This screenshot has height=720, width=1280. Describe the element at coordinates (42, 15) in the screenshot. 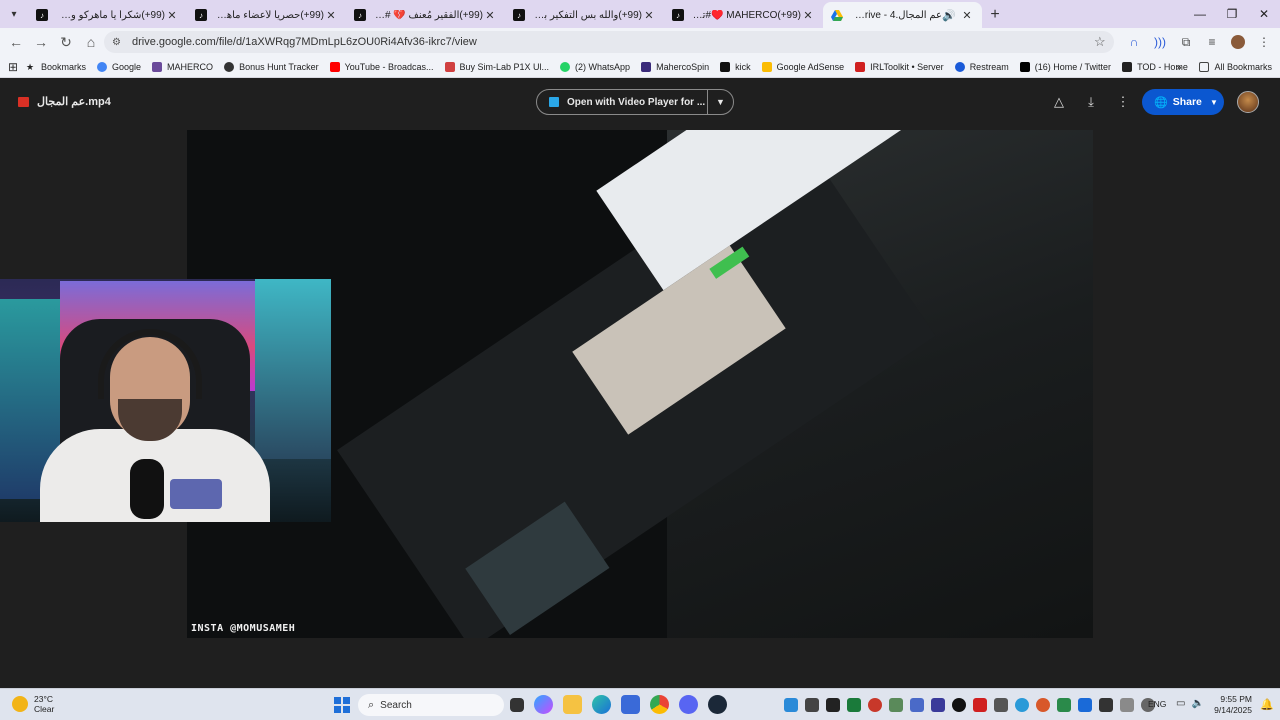

I see `tiktok-icon: ♪` at that location.